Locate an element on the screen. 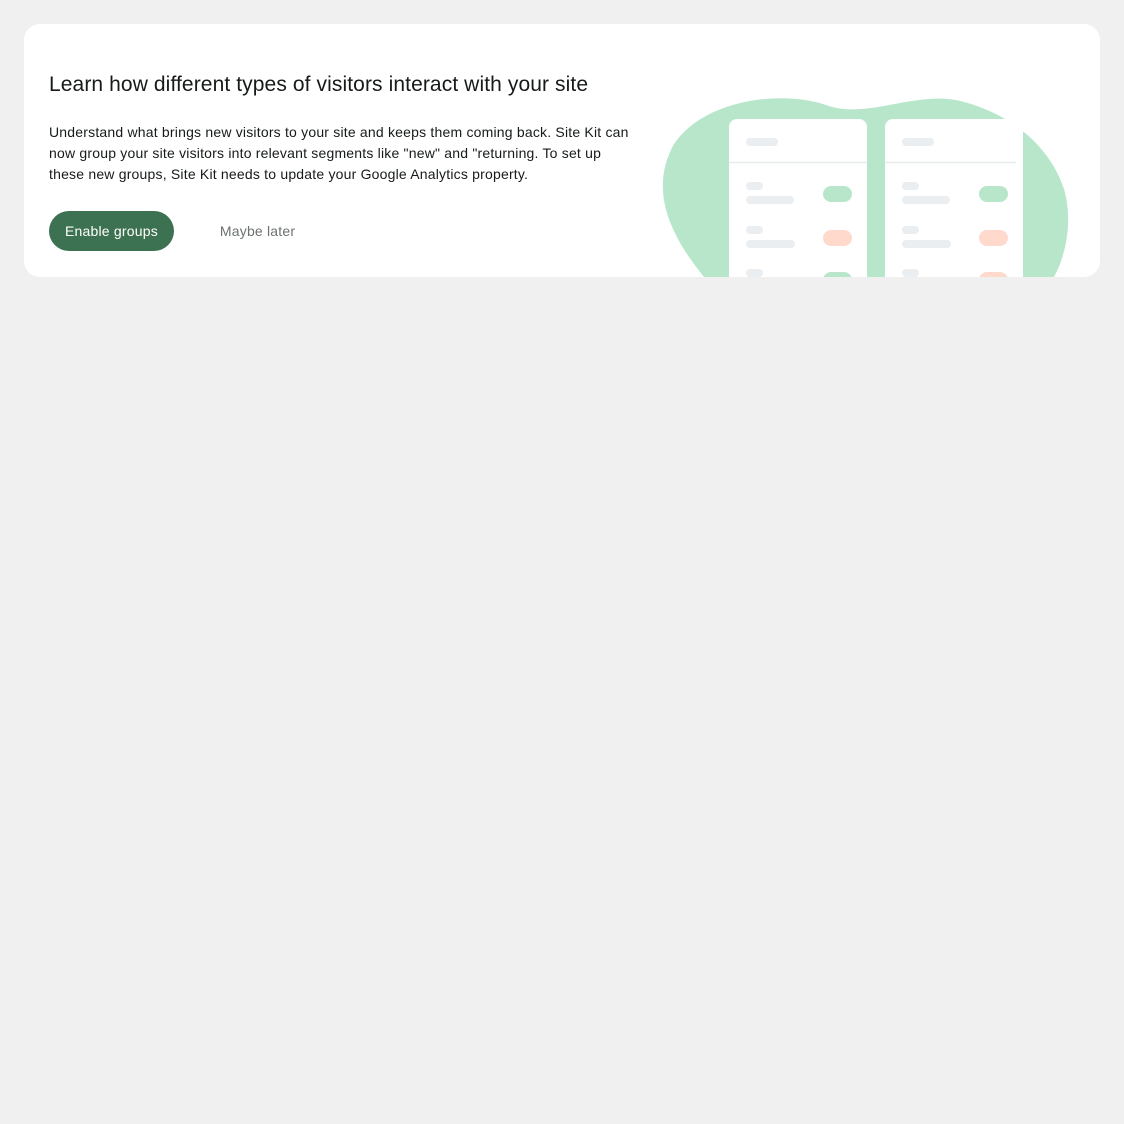 This screenshot has width=1124, height=1124. banner-actions: Enable groups Maybe later is located at coordinates (344, 231).